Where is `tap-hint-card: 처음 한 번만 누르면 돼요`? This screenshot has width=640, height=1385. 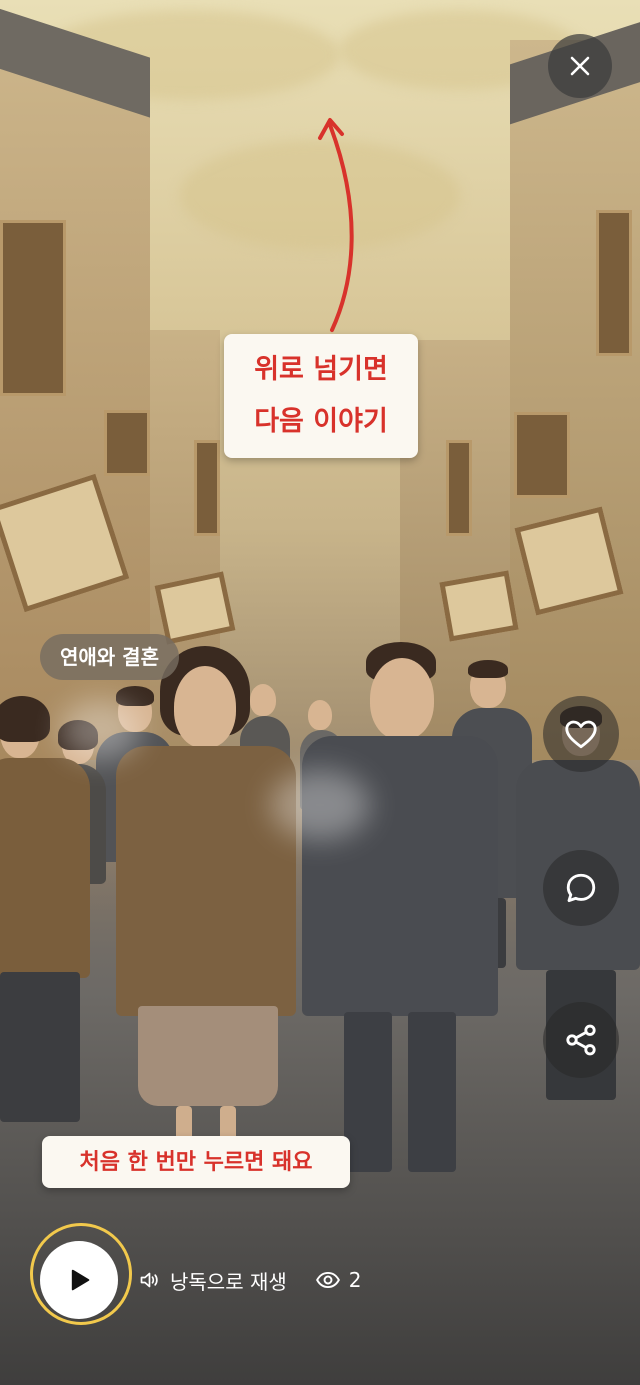
tap-hint-card: 처음 한 번만 누르면 돼요 is located at coordinates (196, 1162).